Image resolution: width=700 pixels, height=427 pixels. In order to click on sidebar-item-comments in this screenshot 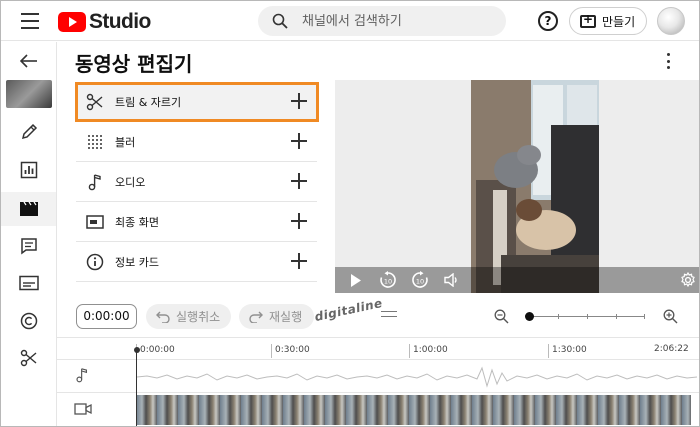, I will do `click(28, 246)`.